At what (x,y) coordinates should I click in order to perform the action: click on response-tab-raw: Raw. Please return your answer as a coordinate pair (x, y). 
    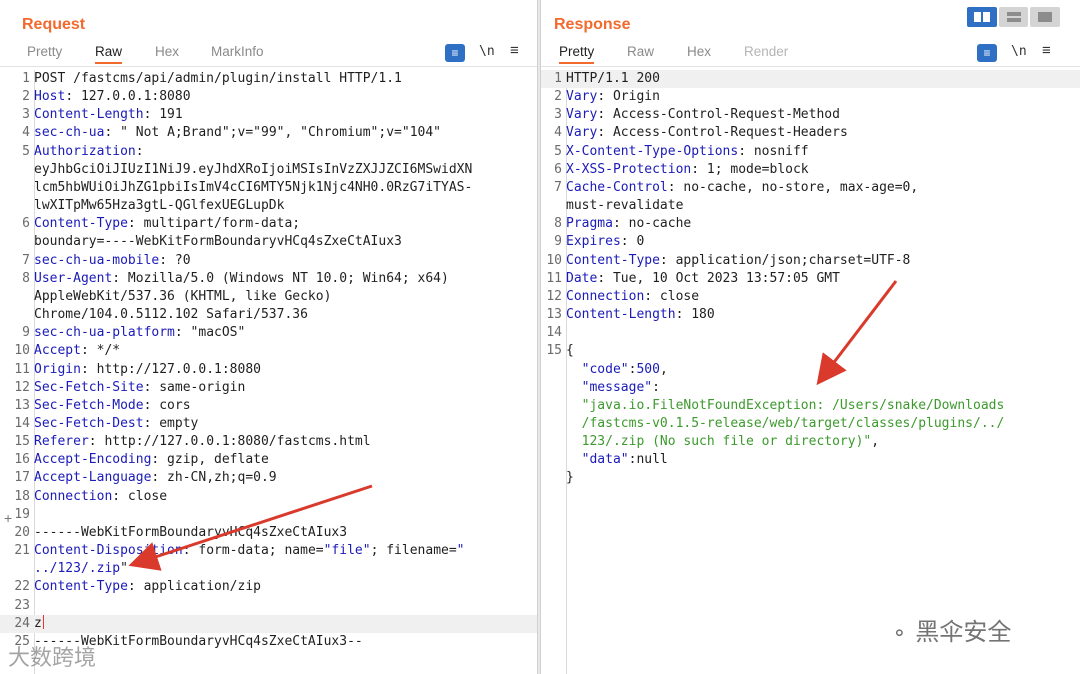
    Looking at the image, I should click on (640, 53).